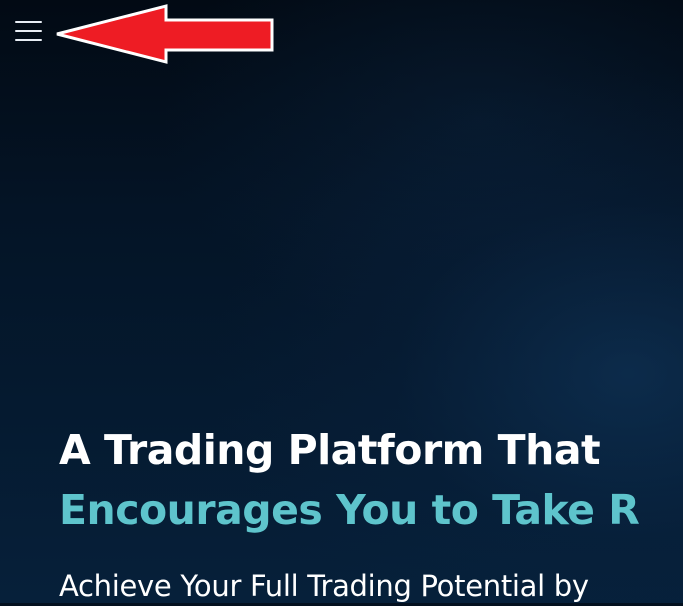 The image size is (683, 606). What do you see at coordinates (324, 586) in the screenshot?
I see `hero-subheadline: Achieve Your Full Trading Potential by` at bounding box center [324, 586].